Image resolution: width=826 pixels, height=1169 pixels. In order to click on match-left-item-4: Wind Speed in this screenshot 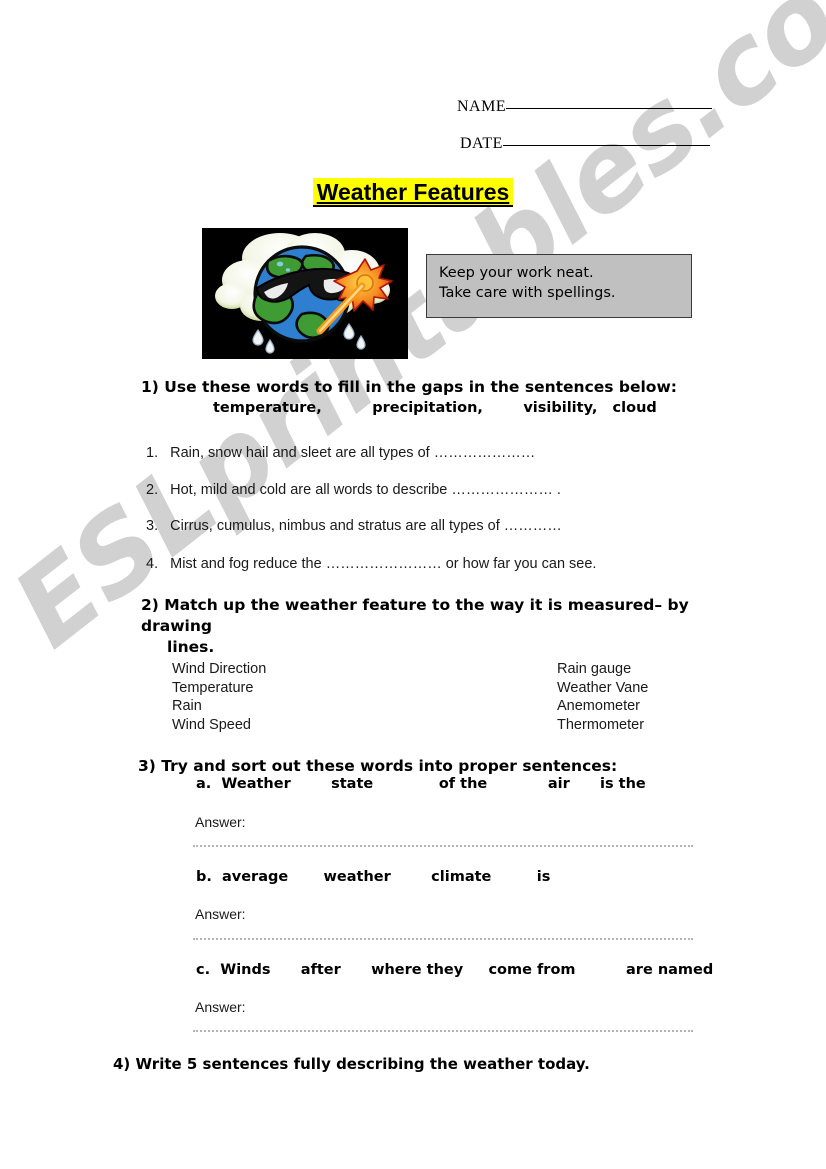, I will do `click(219, 725)`.